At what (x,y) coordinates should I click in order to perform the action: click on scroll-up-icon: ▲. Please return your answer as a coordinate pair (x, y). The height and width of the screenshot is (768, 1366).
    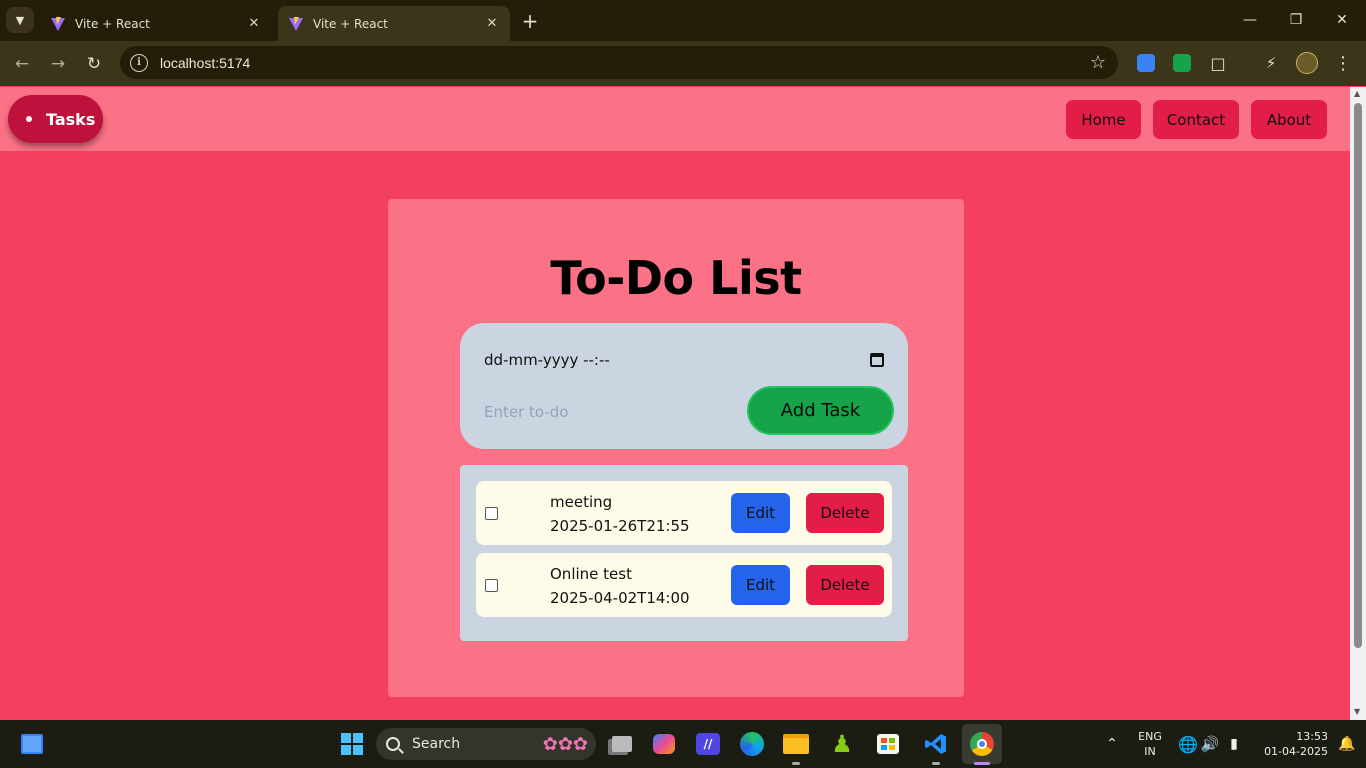
    Looking at the image, I should click on (1357, 93).